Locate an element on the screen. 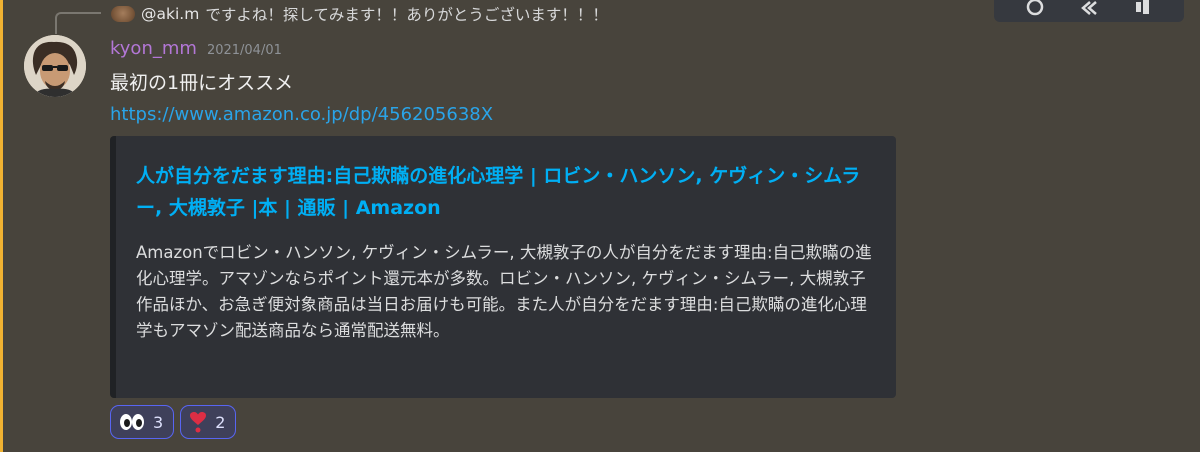  reaction-eyes: 3 is located at coordinates (142, 422).